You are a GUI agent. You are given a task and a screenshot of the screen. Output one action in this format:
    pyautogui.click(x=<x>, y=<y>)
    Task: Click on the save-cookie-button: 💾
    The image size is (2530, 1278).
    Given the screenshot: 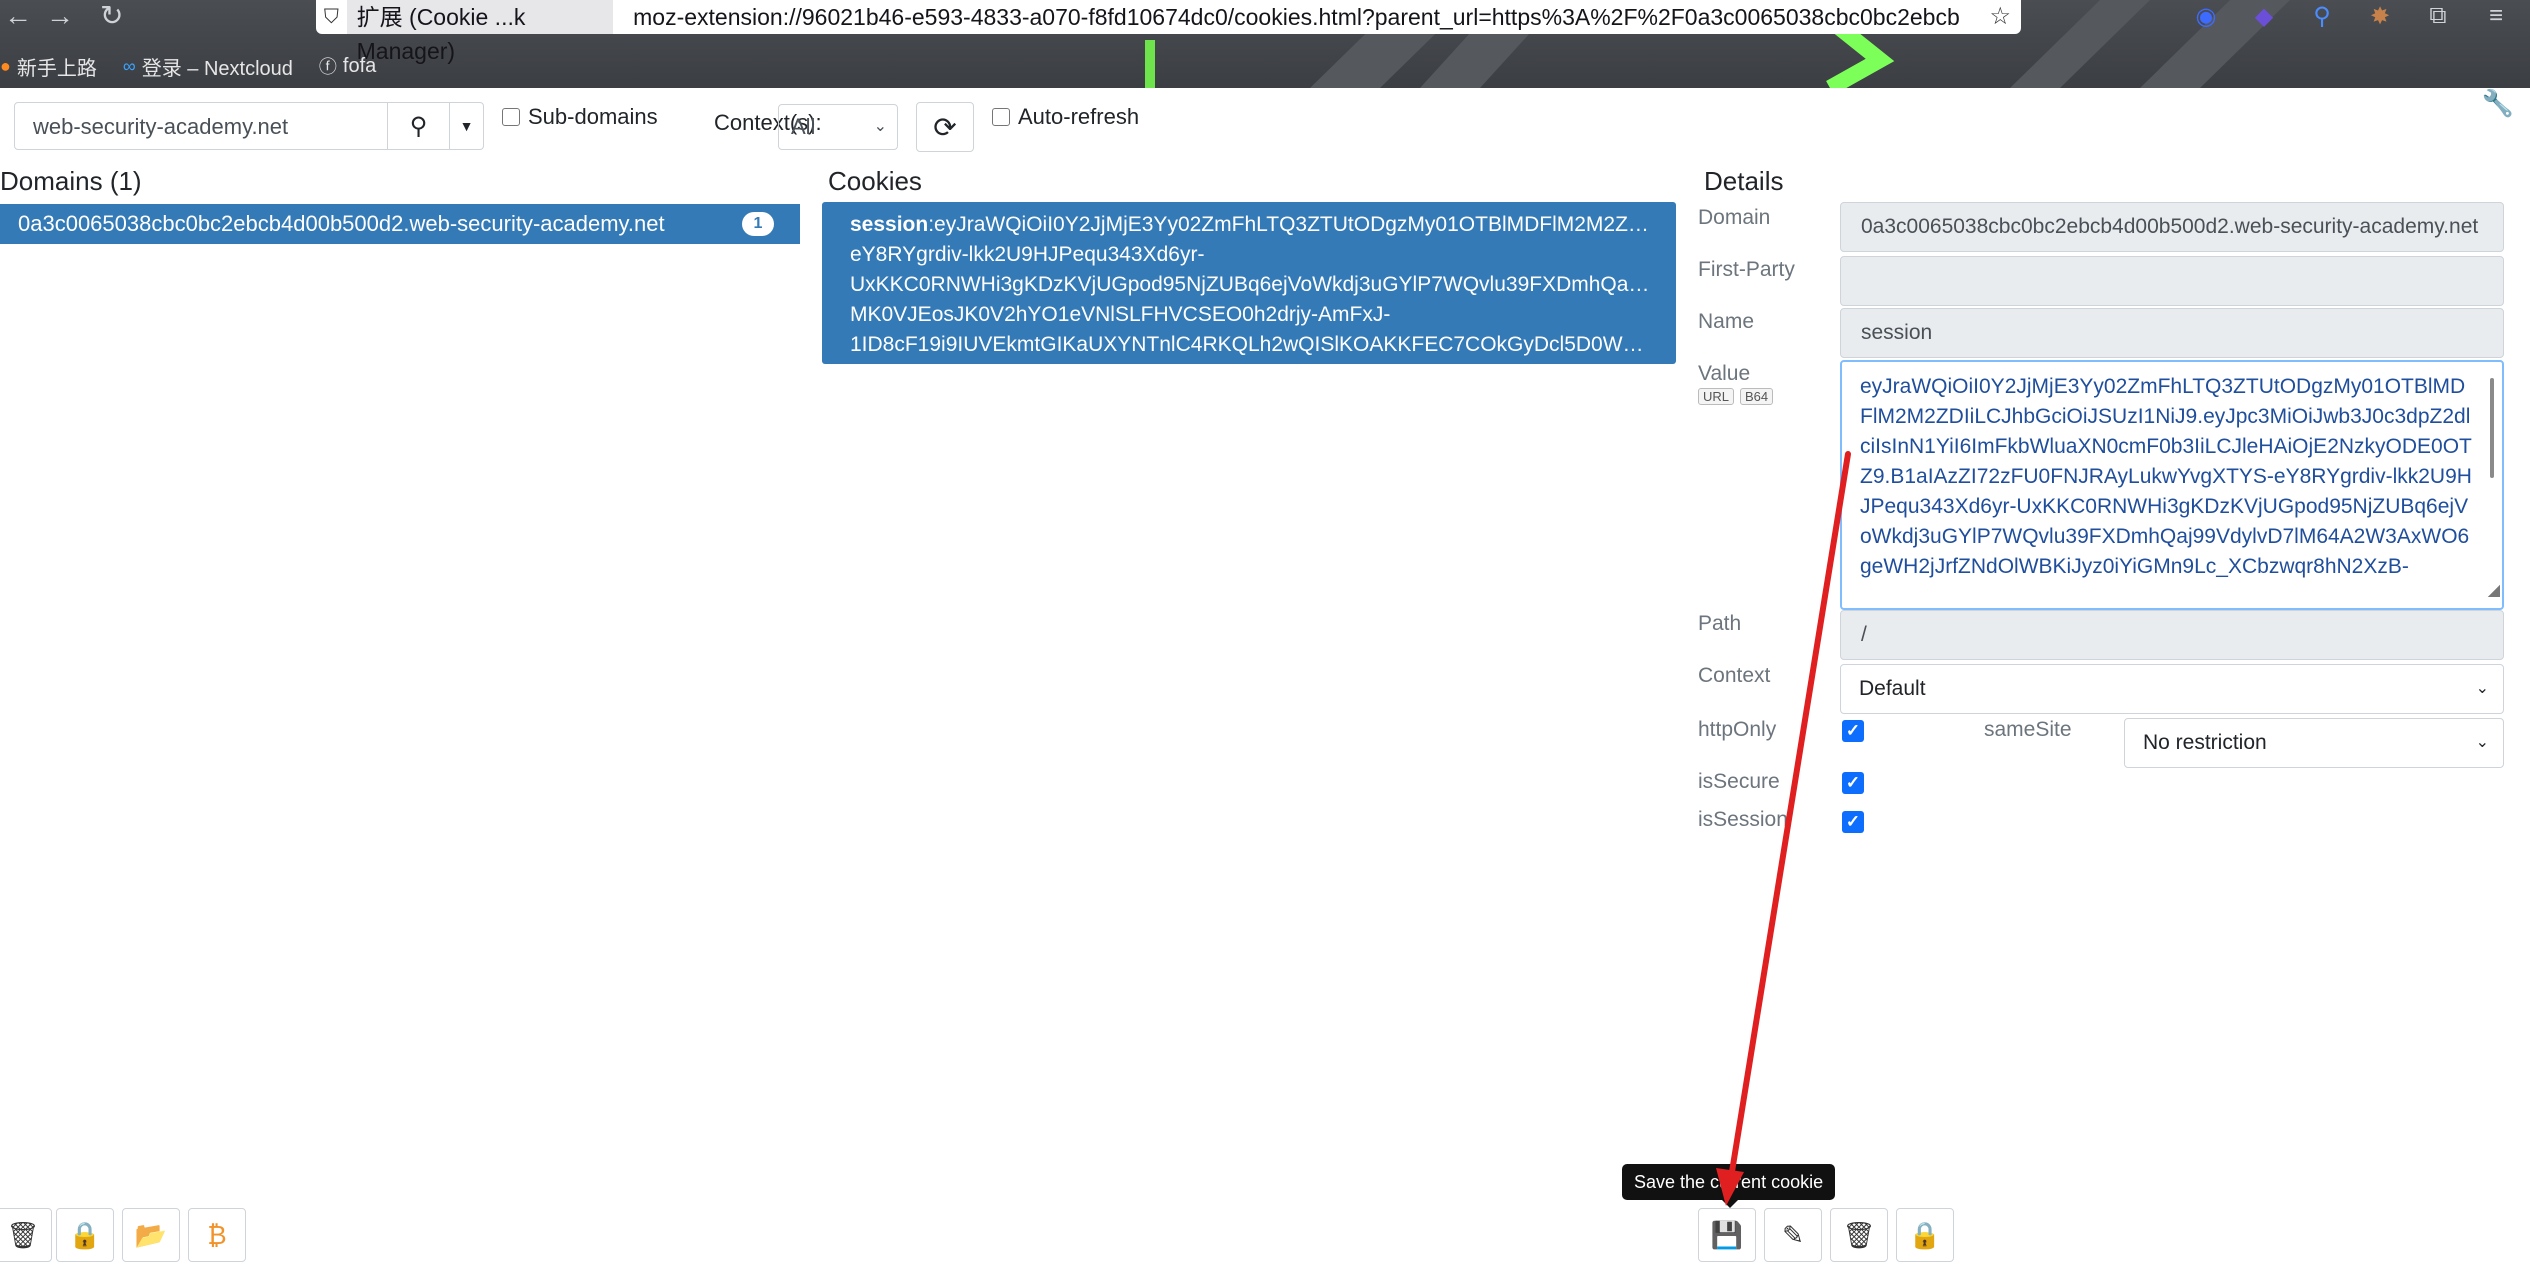 What is the action you would take?
    pyautogui.click(x=1727, y=1235)
    